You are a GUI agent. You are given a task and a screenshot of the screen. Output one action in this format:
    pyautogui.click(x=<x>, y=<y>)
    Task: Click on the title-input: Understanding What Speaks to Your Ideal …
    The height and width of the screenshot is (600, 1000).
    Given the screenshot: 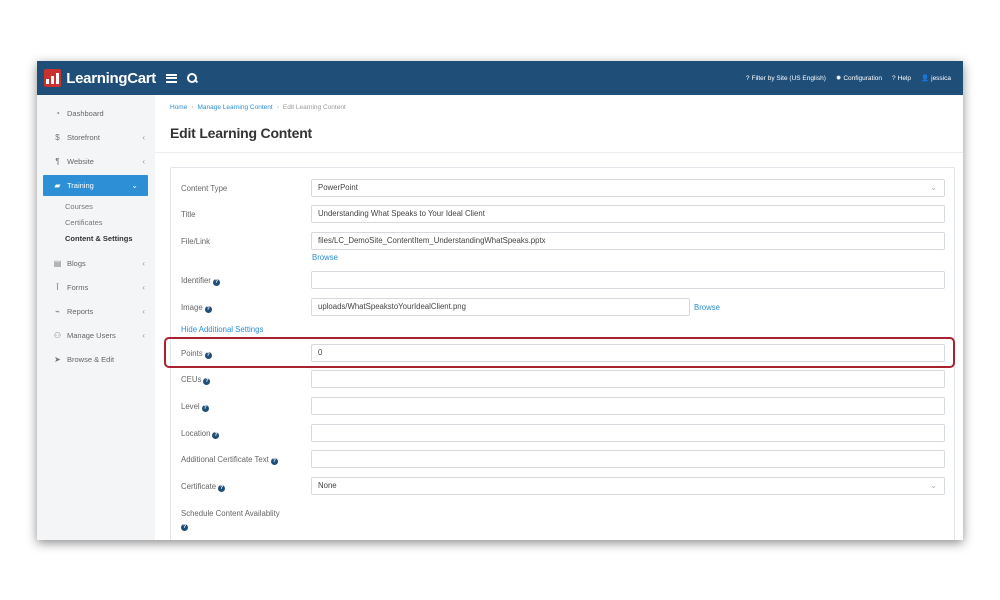 What is the action you would take?
    pyautogui.click(x=628, y=214)
    